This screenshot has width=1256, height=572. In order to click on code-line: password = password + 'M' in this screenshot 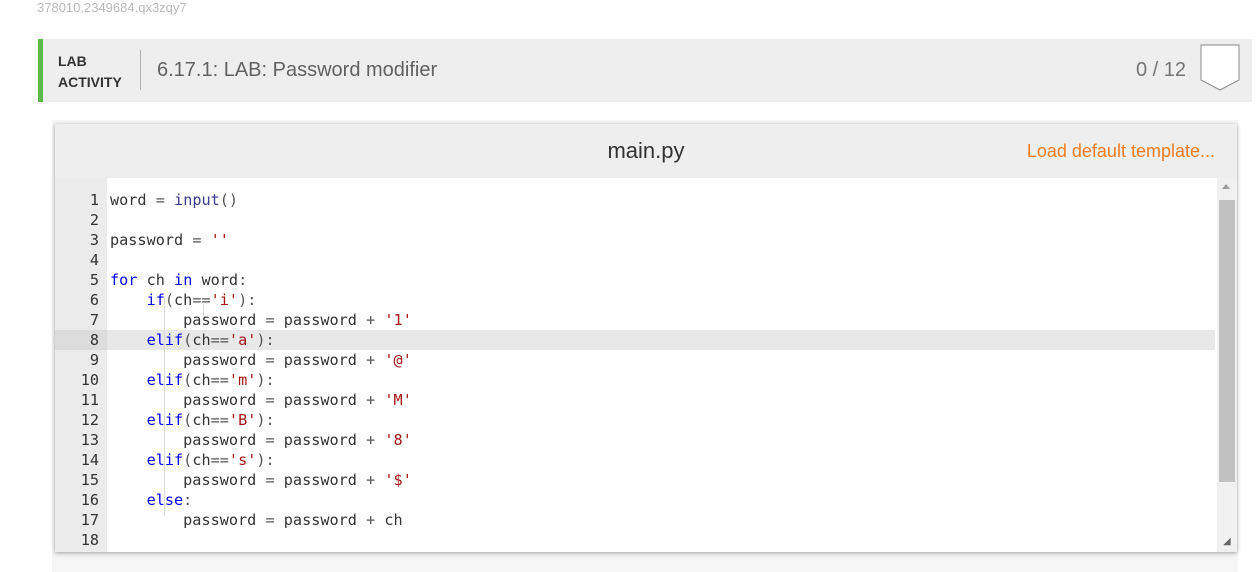, I will do `click(297, 400)`.